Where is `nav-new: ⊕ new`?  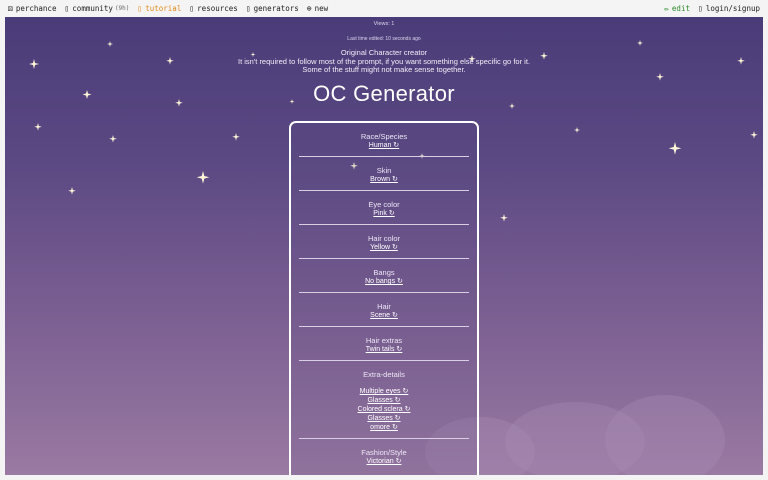
nav-new: ⊕ new is located at coordinates (317, 8).